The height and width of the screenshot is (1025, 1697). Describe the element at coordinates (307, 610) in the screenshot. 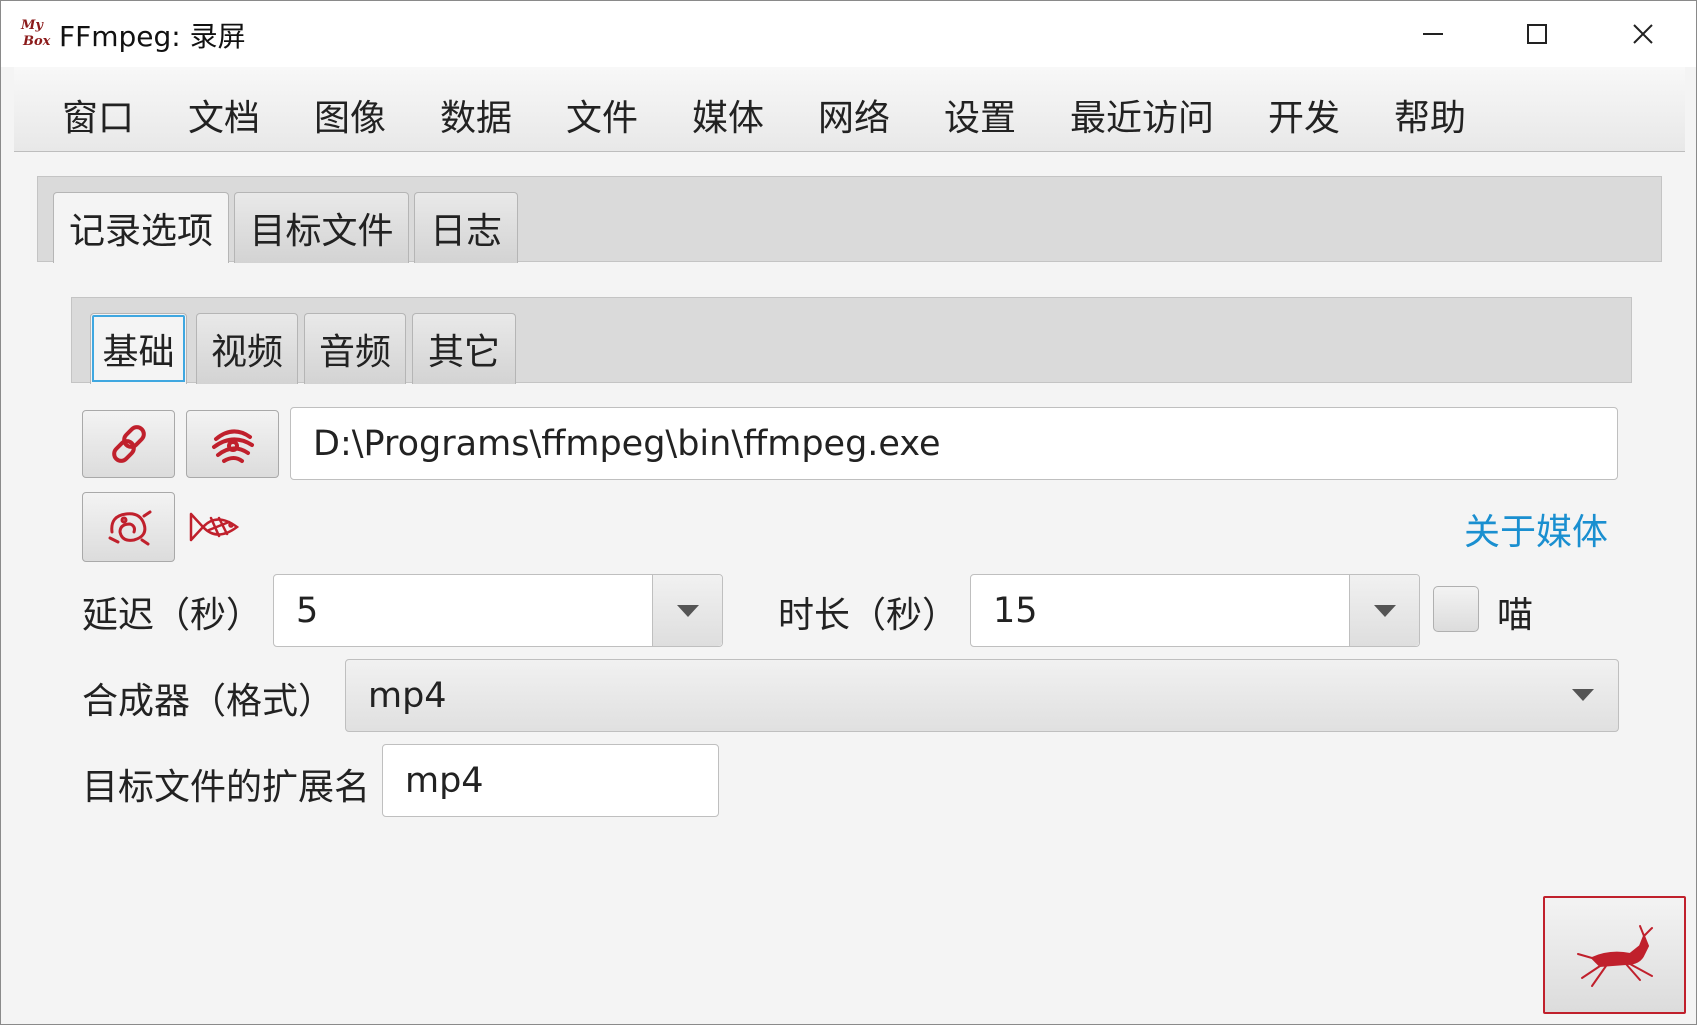

I see `delay-value: 5` at that location.